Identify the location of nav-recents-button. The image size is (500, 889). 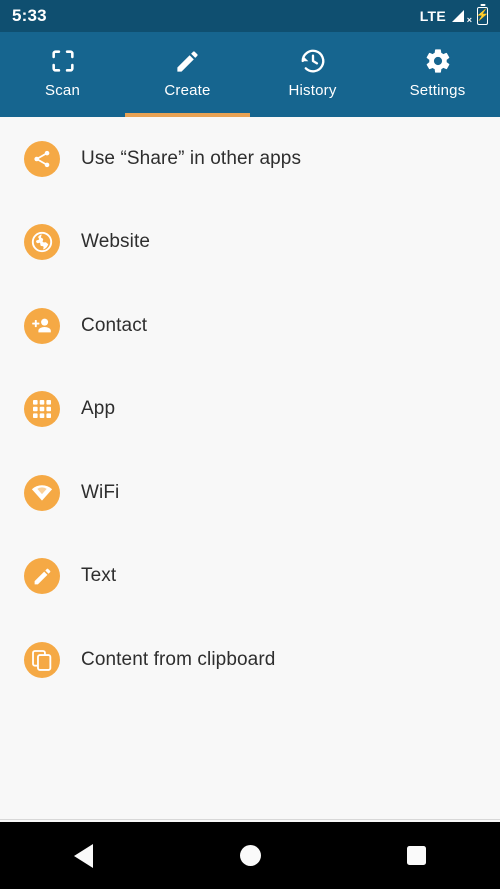
(416, 855).